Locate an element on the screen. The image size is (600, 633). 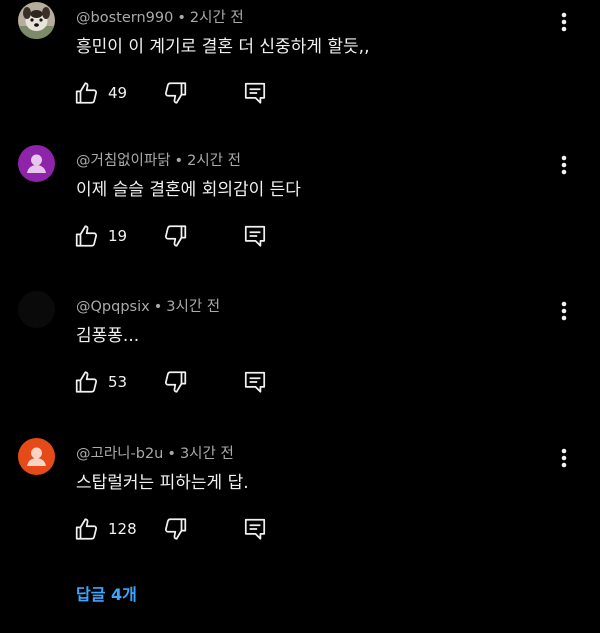
comment-actions: 128 is located at coordinates (180, 530).